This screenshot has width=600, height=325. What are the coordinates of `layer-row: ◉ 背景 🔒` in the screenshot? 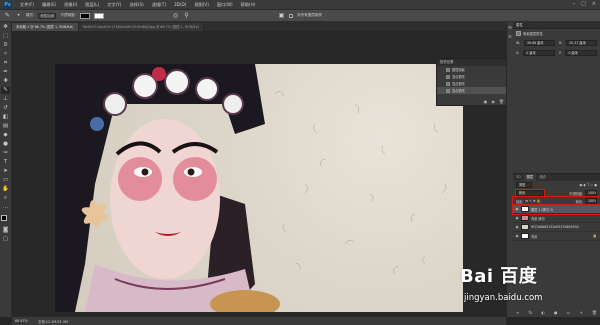 It's located at (556, 236).